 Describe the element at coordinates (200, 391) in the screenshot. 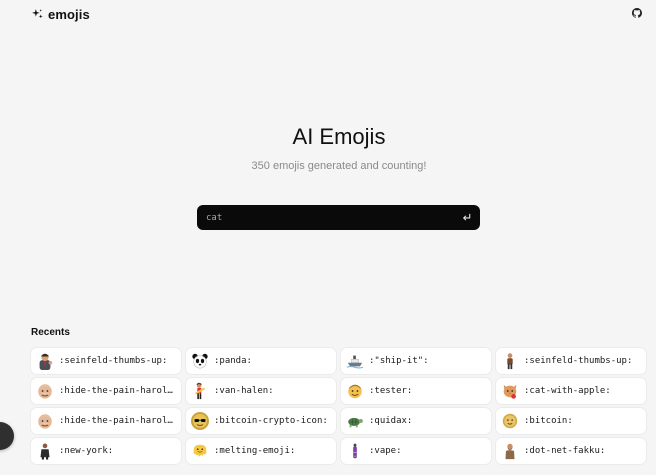

I see `guitarist-icon` at that location.